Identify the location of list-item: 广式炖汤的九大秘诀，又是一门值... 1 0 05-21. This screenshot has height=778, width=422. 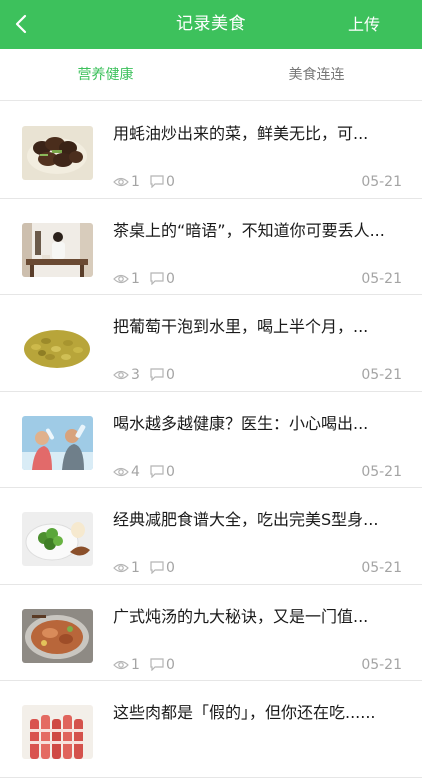
(211, 632).